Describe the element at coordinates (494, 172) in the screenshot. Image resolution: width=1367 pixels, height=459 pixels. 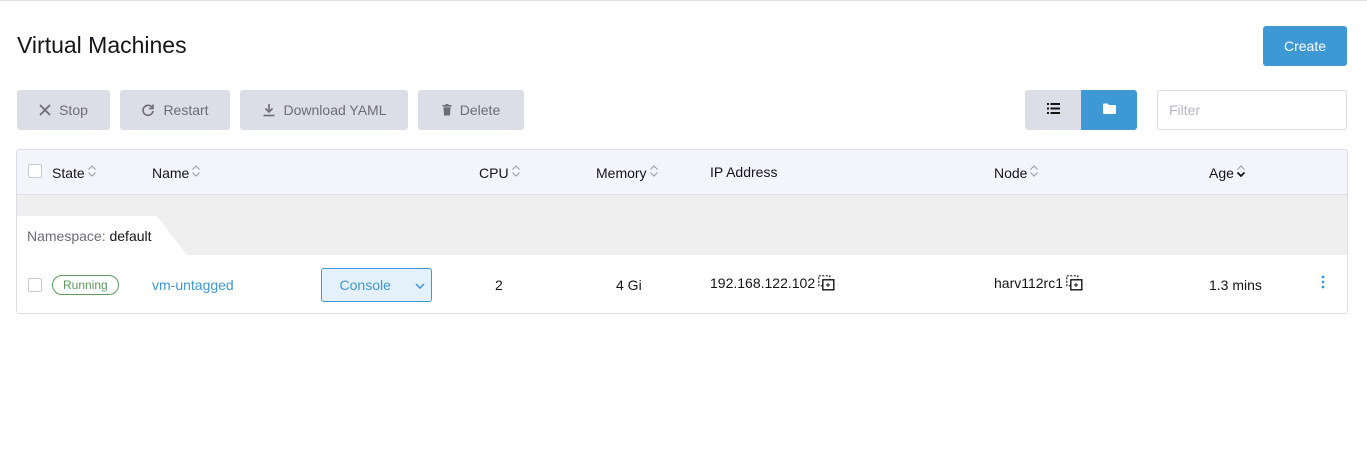
I see `column-cpu-label: CPU` at that location.